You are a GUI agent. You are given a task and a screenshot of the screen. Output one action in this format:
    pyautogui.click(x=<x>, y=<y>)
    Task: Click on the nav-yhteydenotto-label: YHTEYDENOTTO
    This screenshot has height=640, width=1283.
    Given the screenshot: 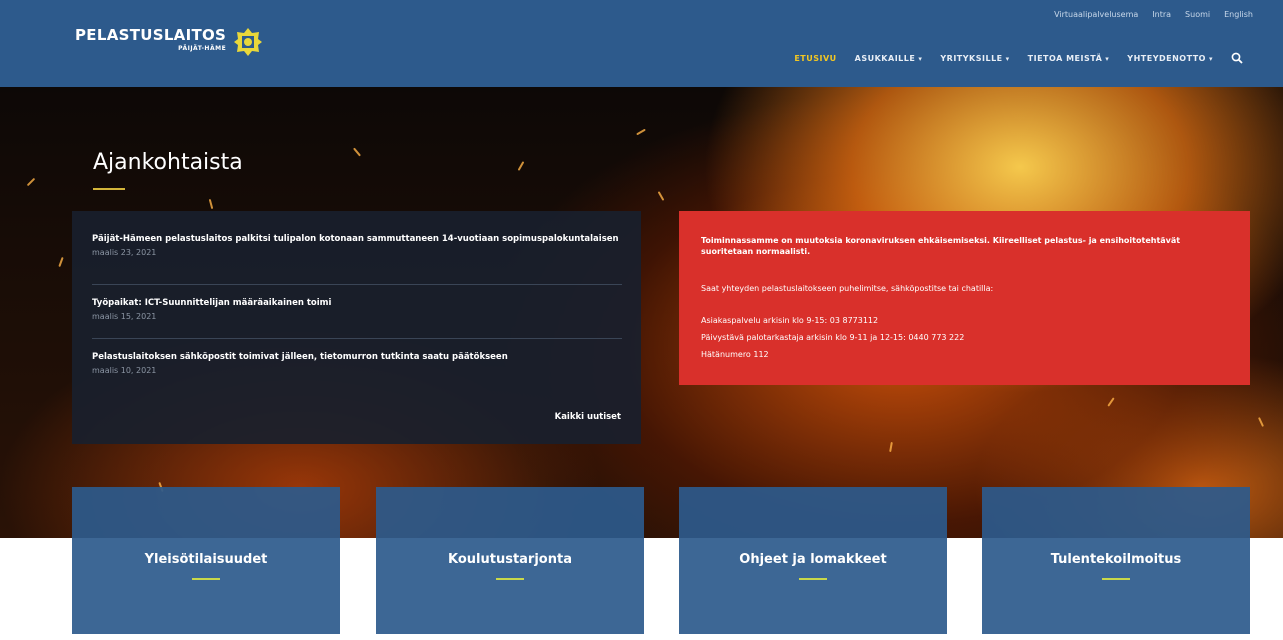 What is the action you would take?
    pyautogui.click(x=1166, y=58)
    